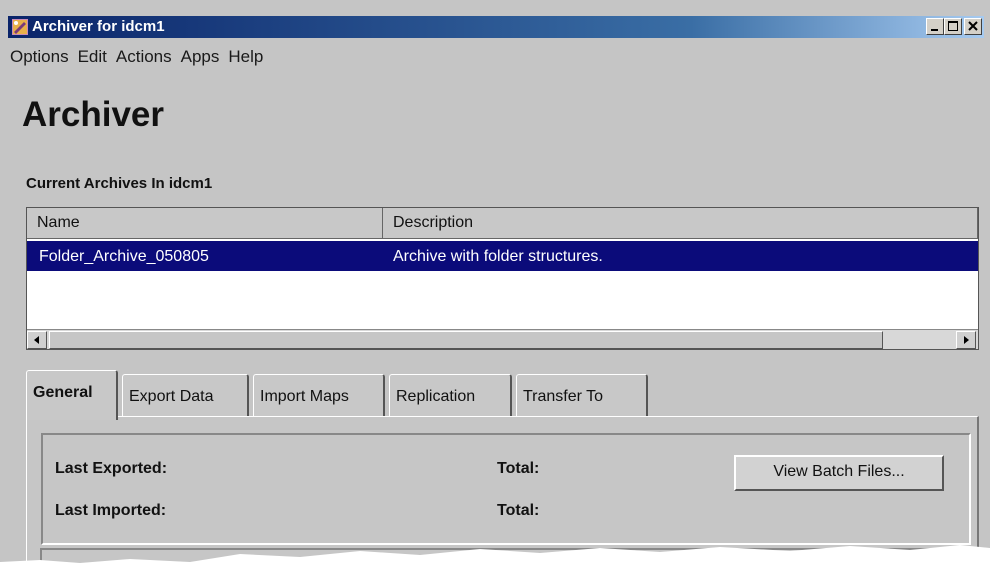 This screenshot has height=567, width=990. What do you see at coordinates (934, 30) in the screenshot?
I see `minimize-icon` at bounding box center [934, 30].